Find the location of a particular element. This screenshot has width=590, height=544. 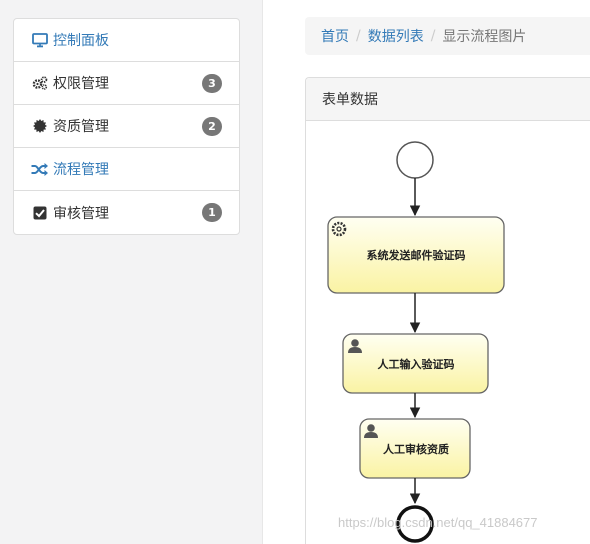

panel-title-text: 表单数据 is located at coordinates (350, 100).